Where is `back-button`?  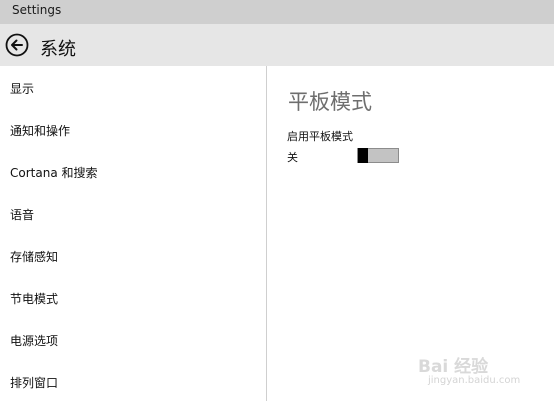 back-button is located at coordinates (17, 45).